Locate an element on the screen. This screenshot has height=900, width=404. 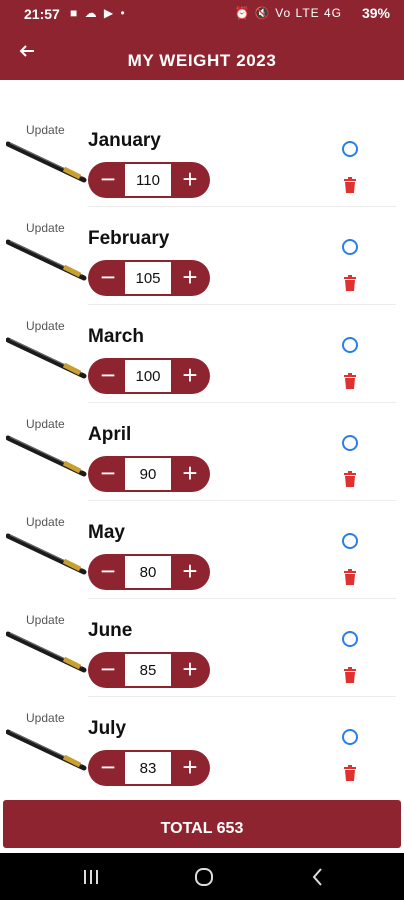
back-icon is located at coordinates (318, 877).